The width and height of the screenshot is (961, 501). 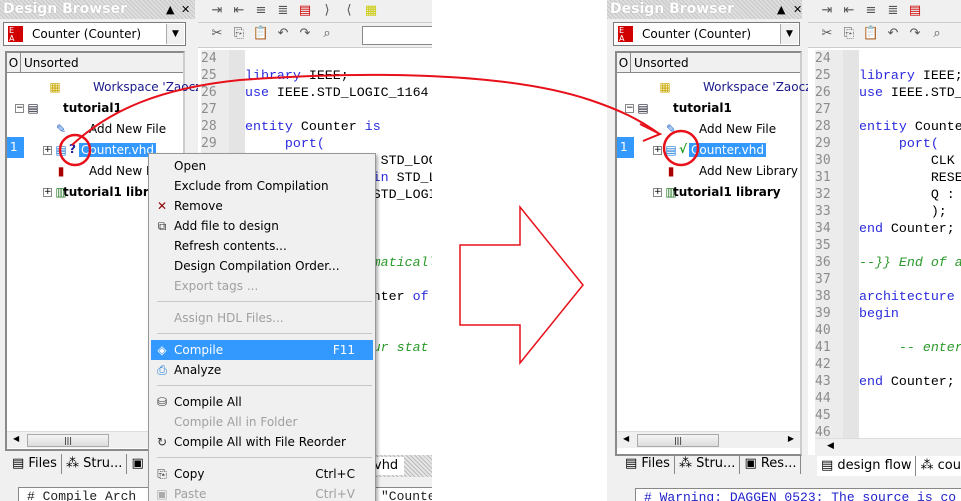 What do you see at coordinates (681, 148) in the screenshot?
I see `highlight-circle-after` at bounding box center [681, 148].